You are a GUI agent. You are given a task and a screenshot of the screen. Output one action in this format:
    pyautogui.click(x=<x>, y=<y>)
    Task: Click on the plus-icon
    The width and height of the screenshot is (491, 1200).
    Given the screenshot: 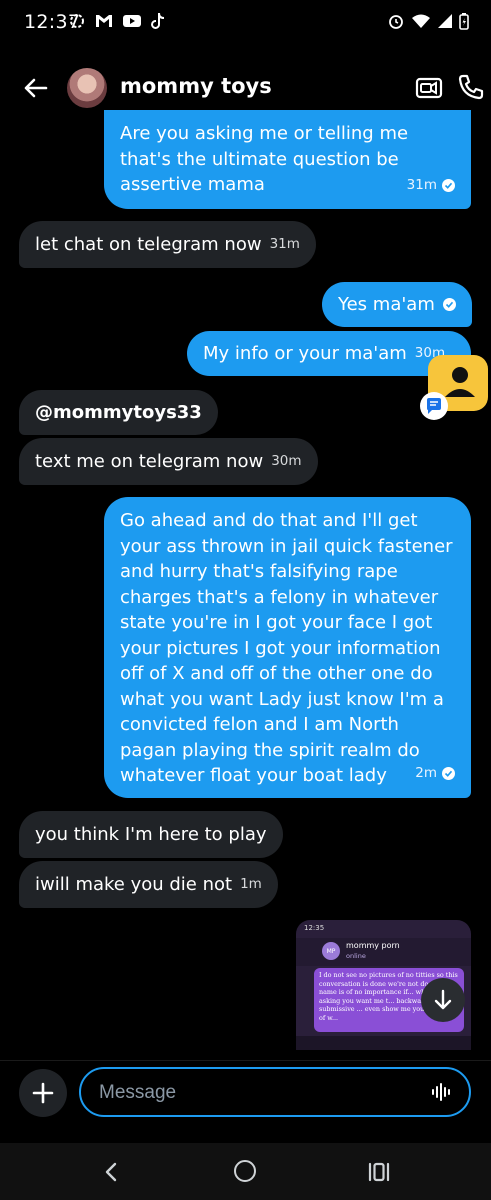 What is the action you would take?
    pyautogui.click(x=43, y=1093)
    